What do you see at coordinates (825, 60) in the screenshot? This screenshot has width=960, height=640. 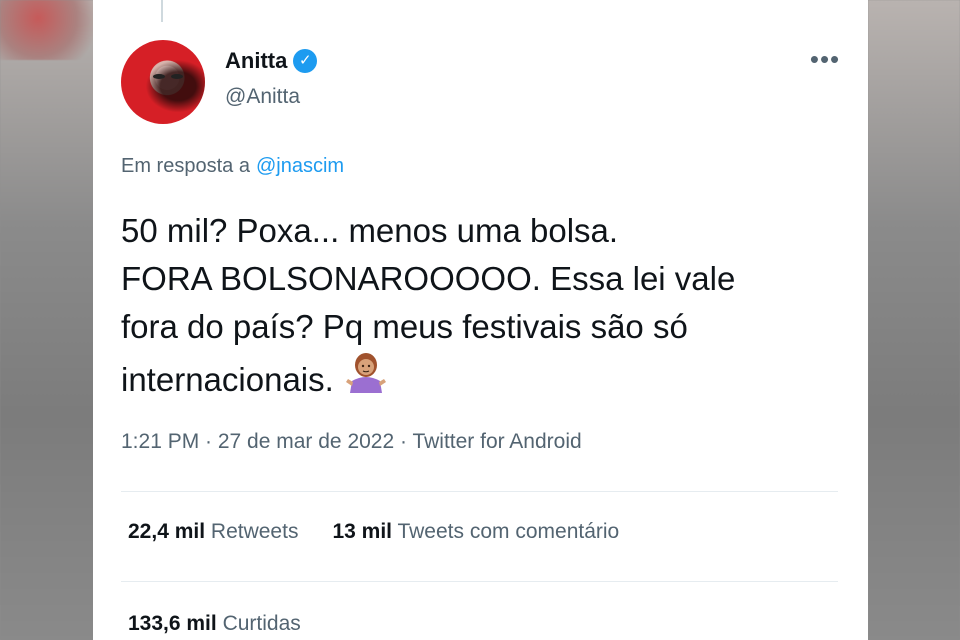 I see `more-options-icon: •••` at bounding box center [825, 60].